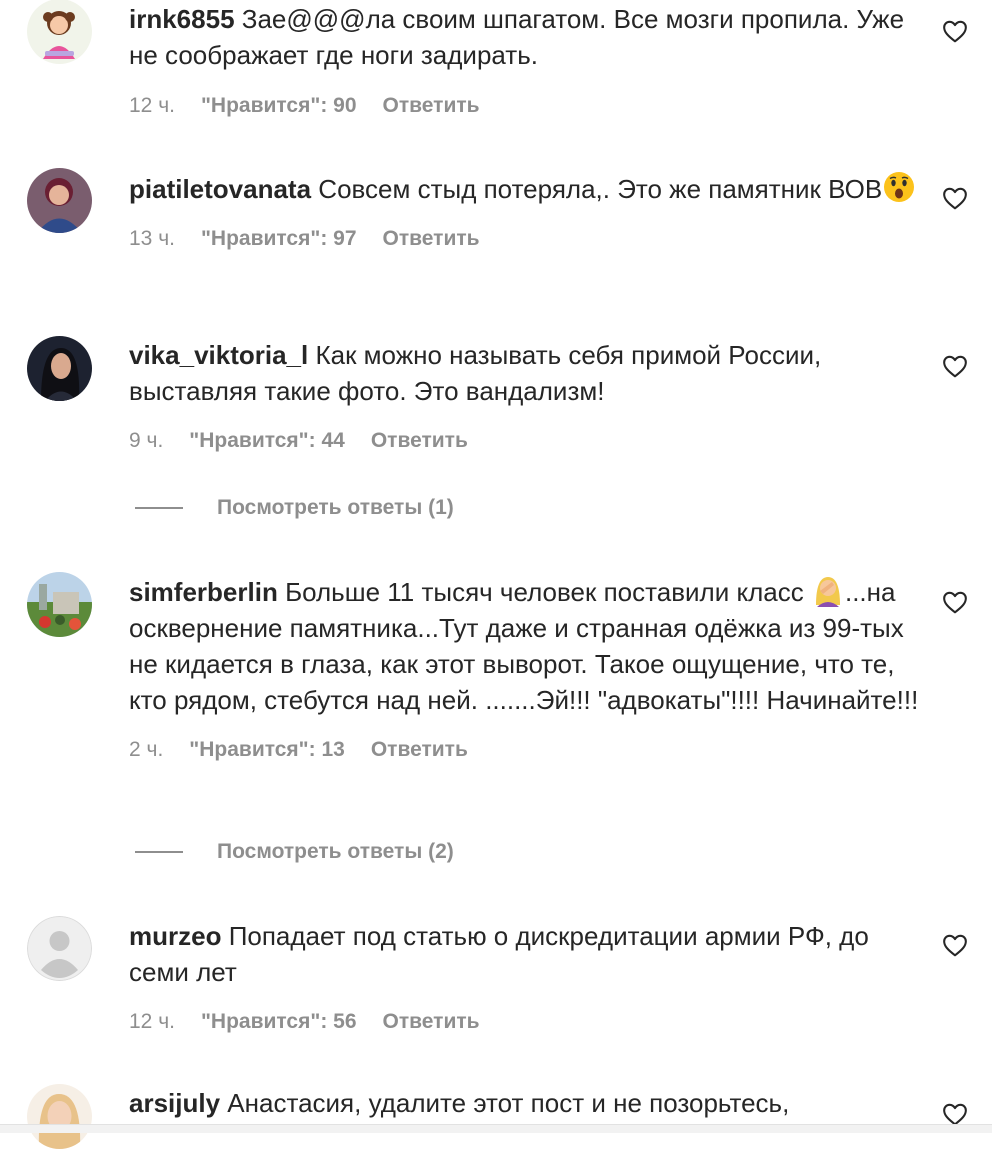 This screenshot has height=1149, width=992. I want to click on view-replies-label: Посмотреть ответы (2), so click(335, 851).